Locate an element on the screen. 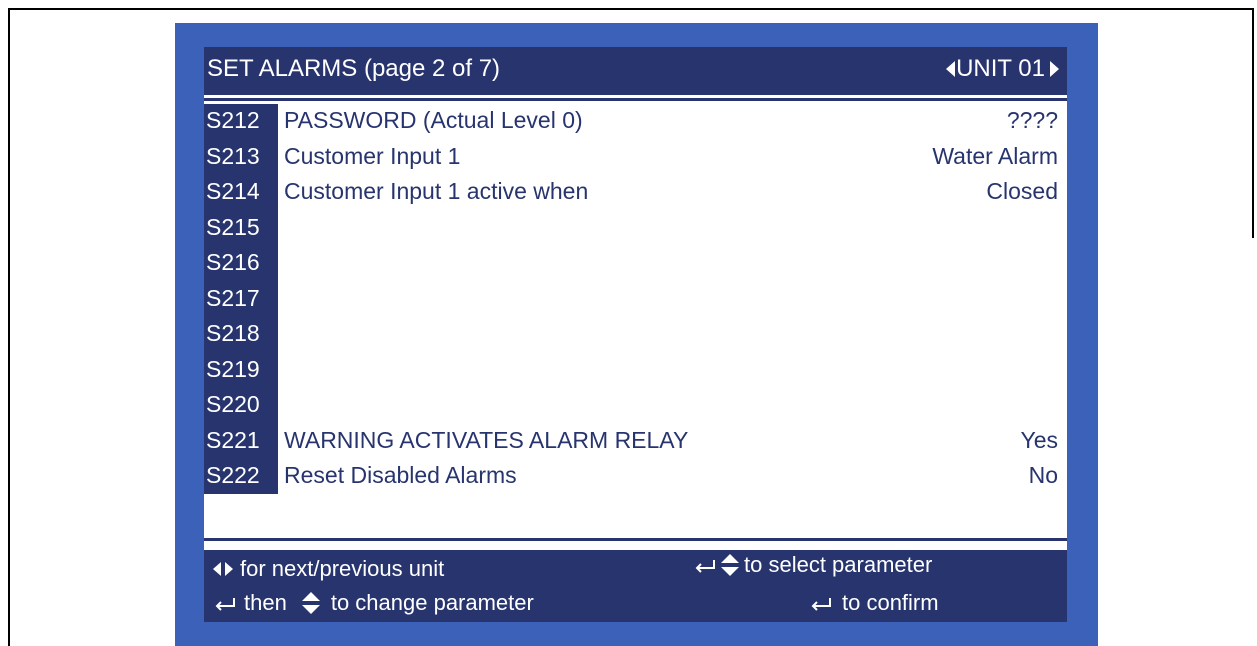 This screenshot has height=646, width=1257. parameter-row-s217: S217 is located at coordinates (635, 300).